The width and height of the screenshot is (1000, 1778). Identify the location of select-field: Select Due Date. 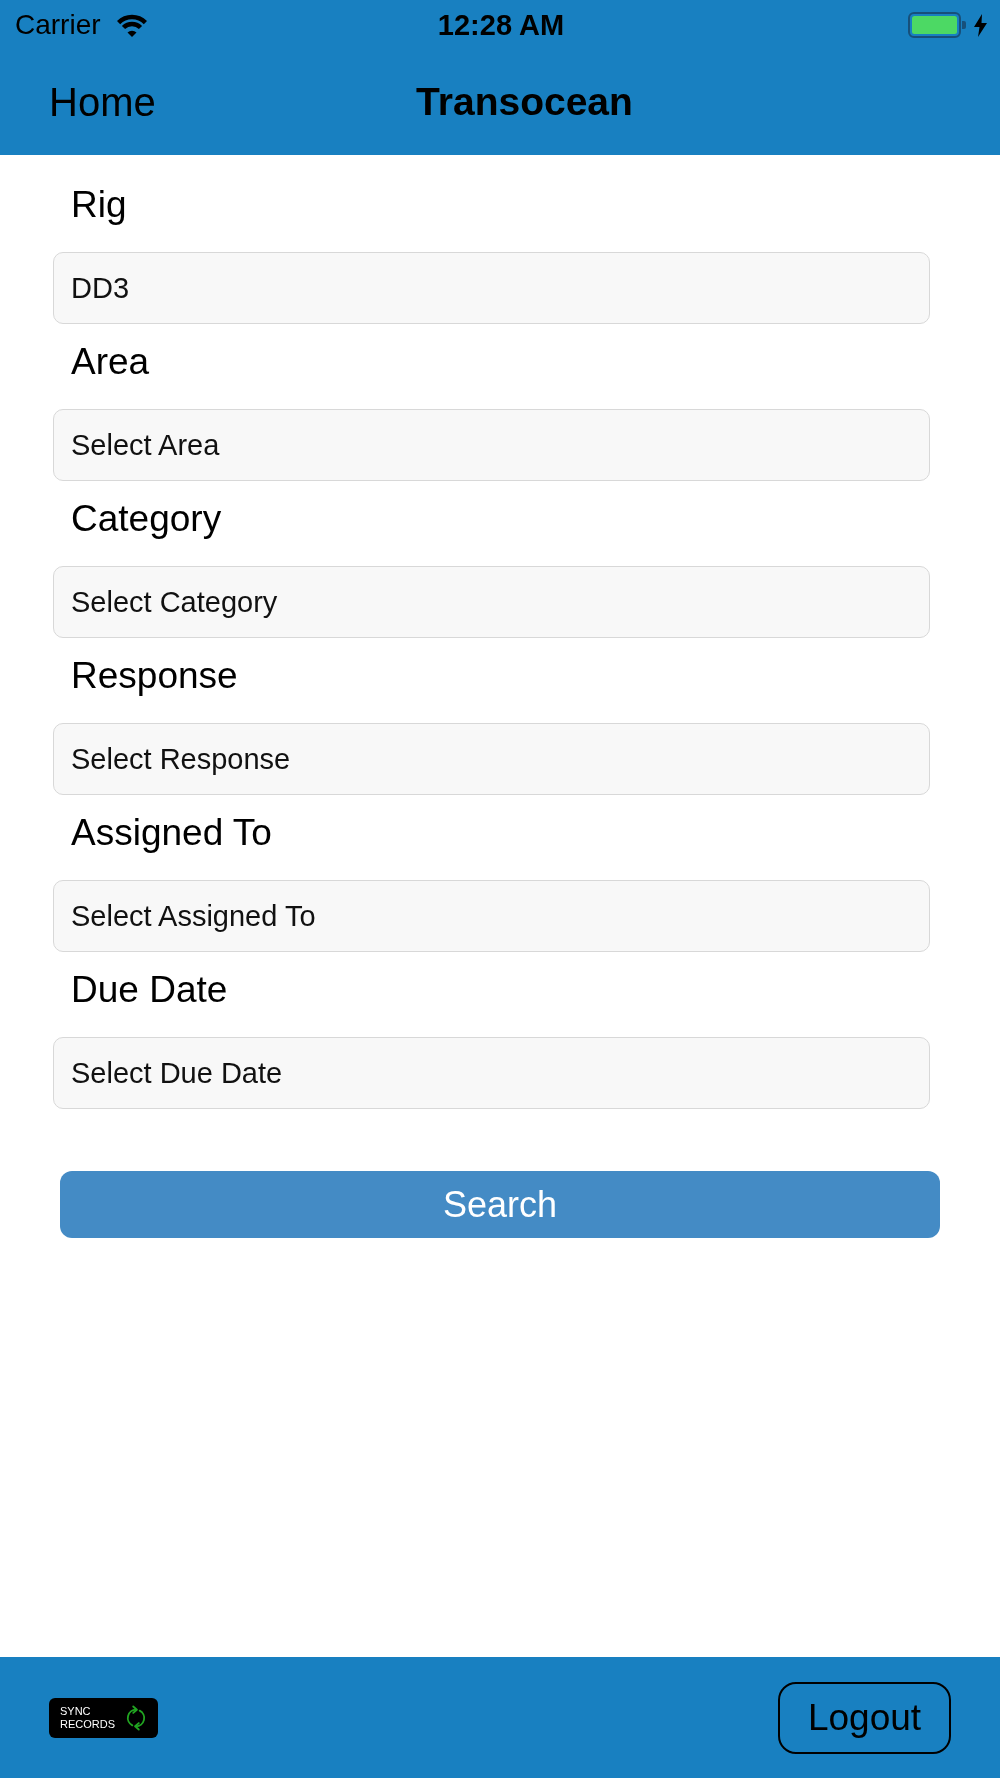
(491, 1073).